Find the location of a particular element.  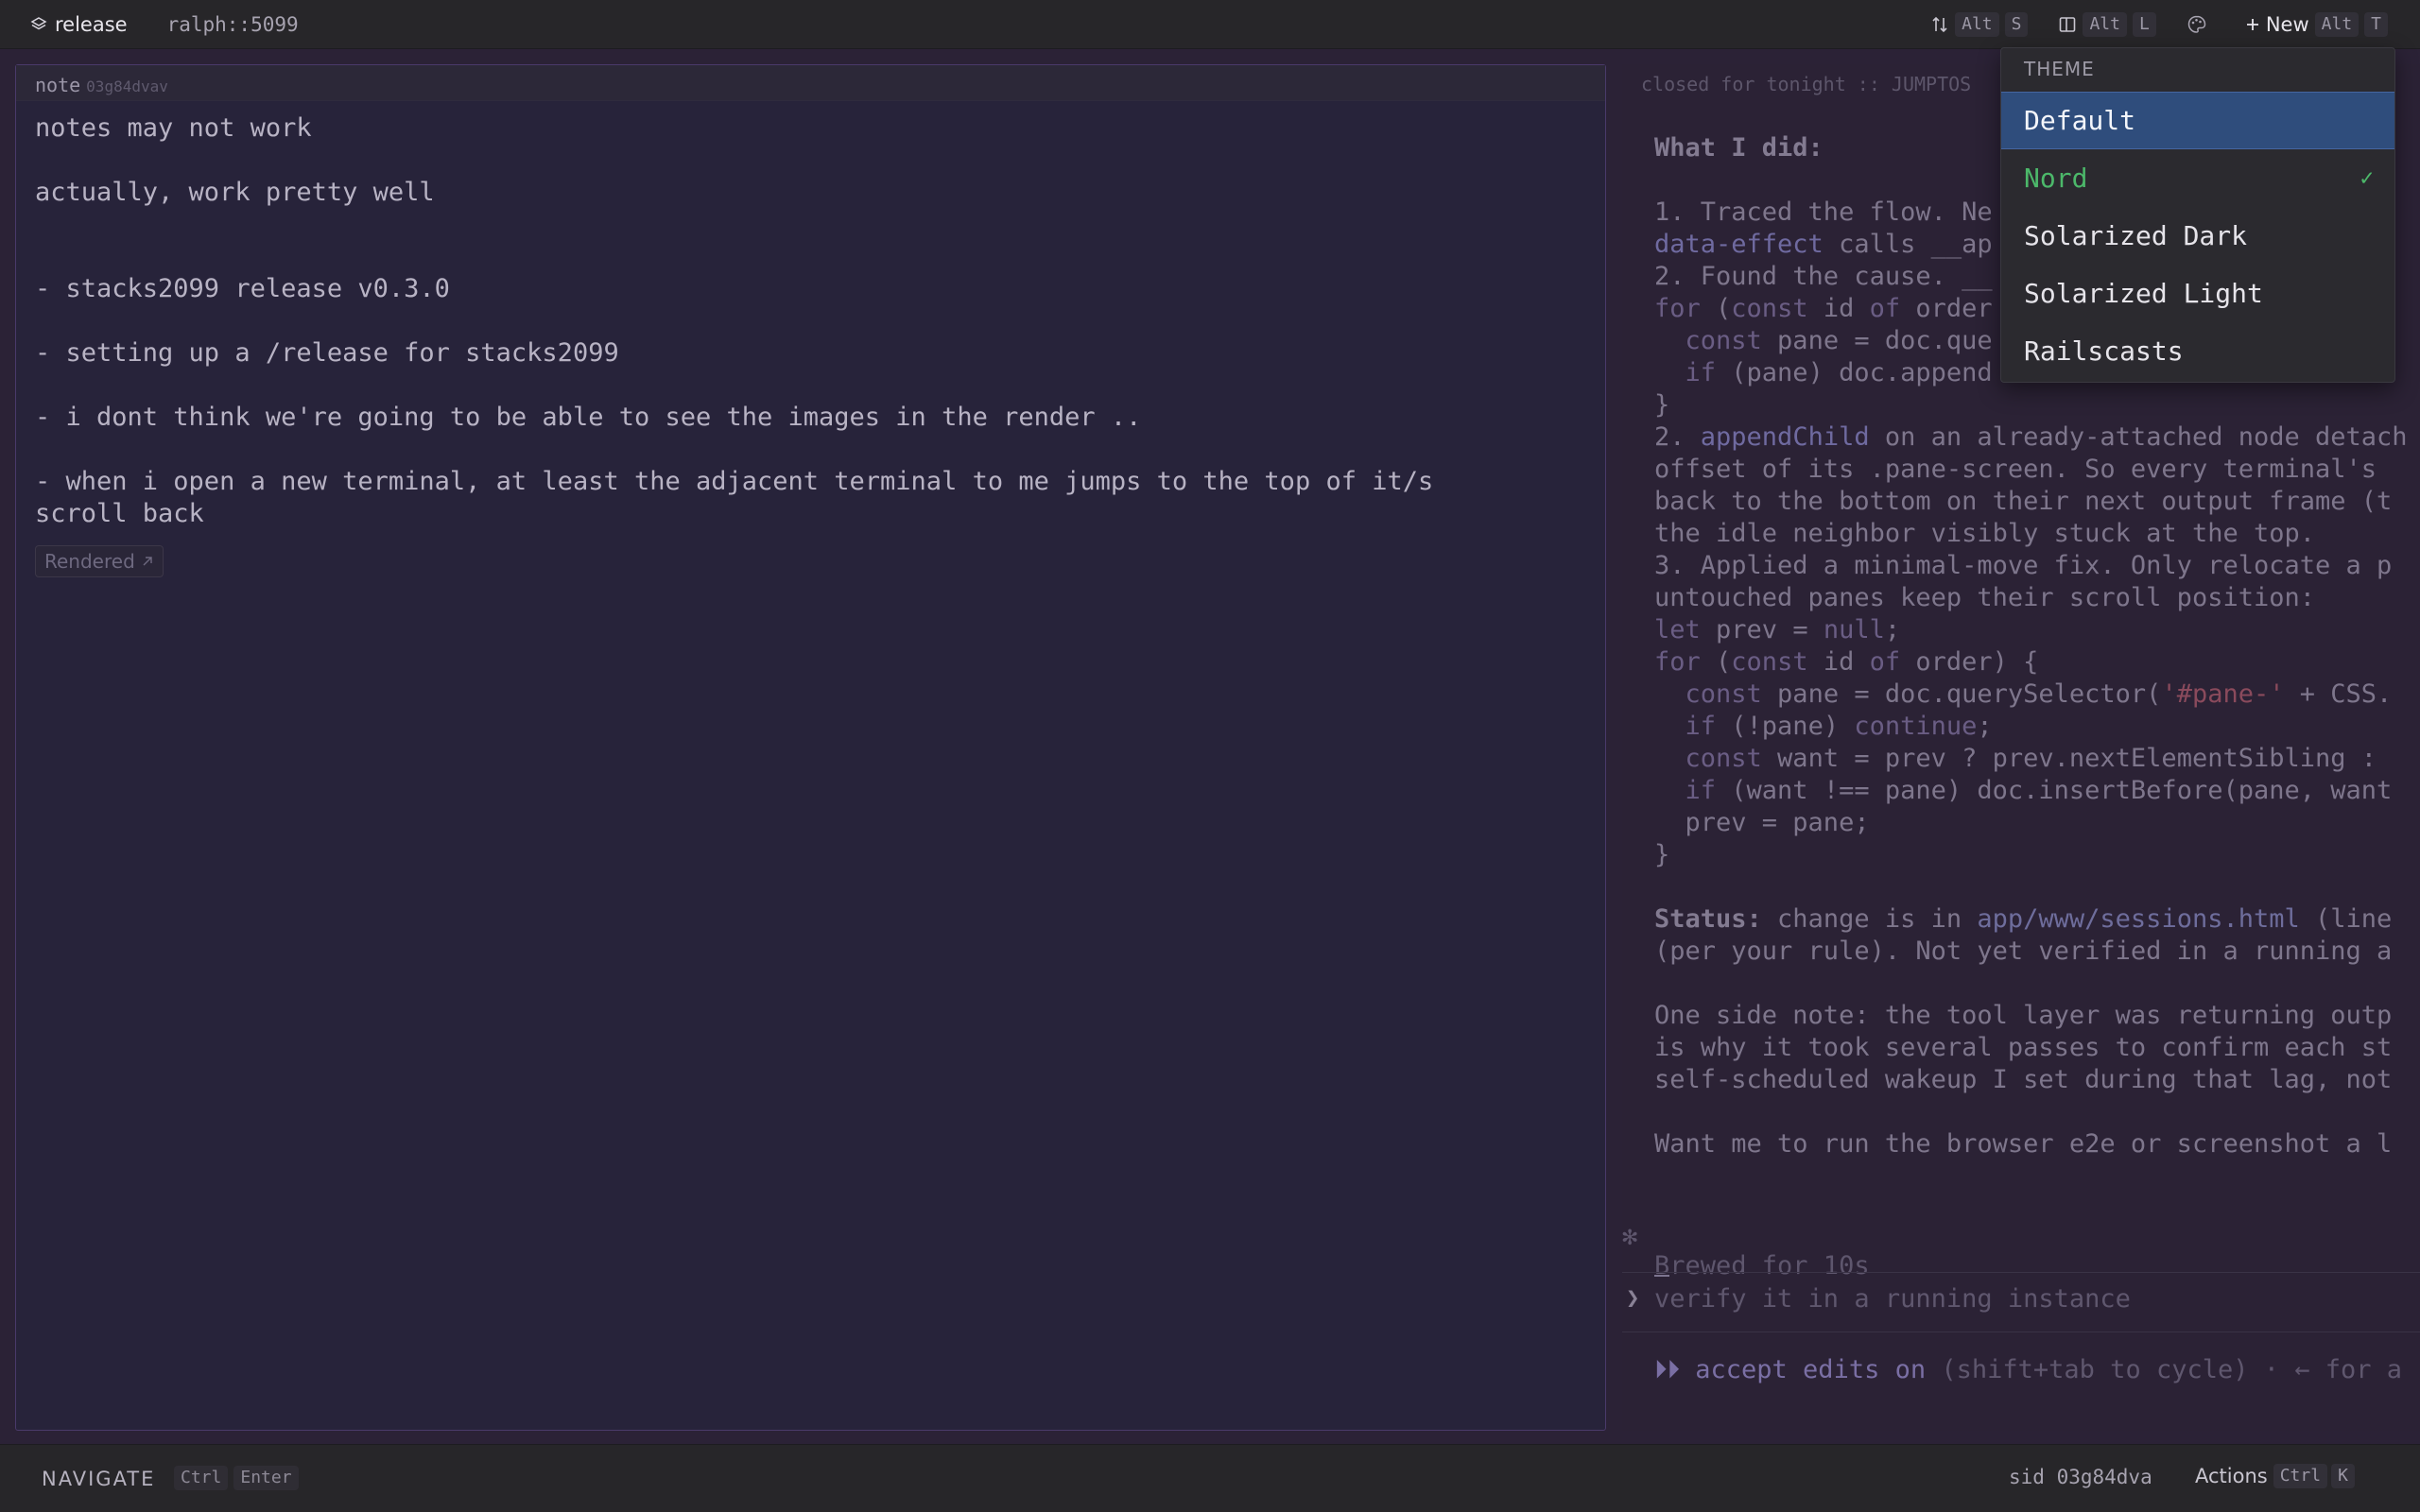

note-id: 03g84dvav is located at coordinates (127, 86).